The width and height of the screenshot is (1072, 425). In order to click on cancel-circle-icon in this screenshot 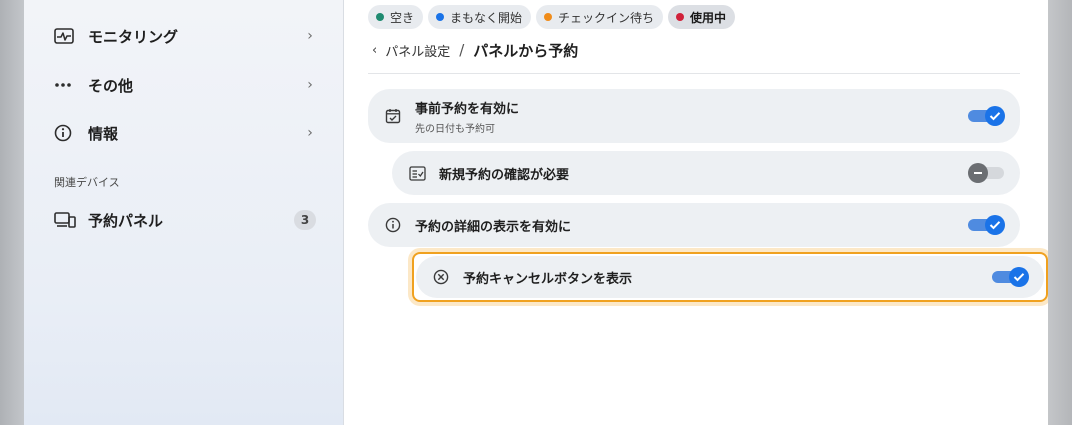, I will do `click(441, 277)`.